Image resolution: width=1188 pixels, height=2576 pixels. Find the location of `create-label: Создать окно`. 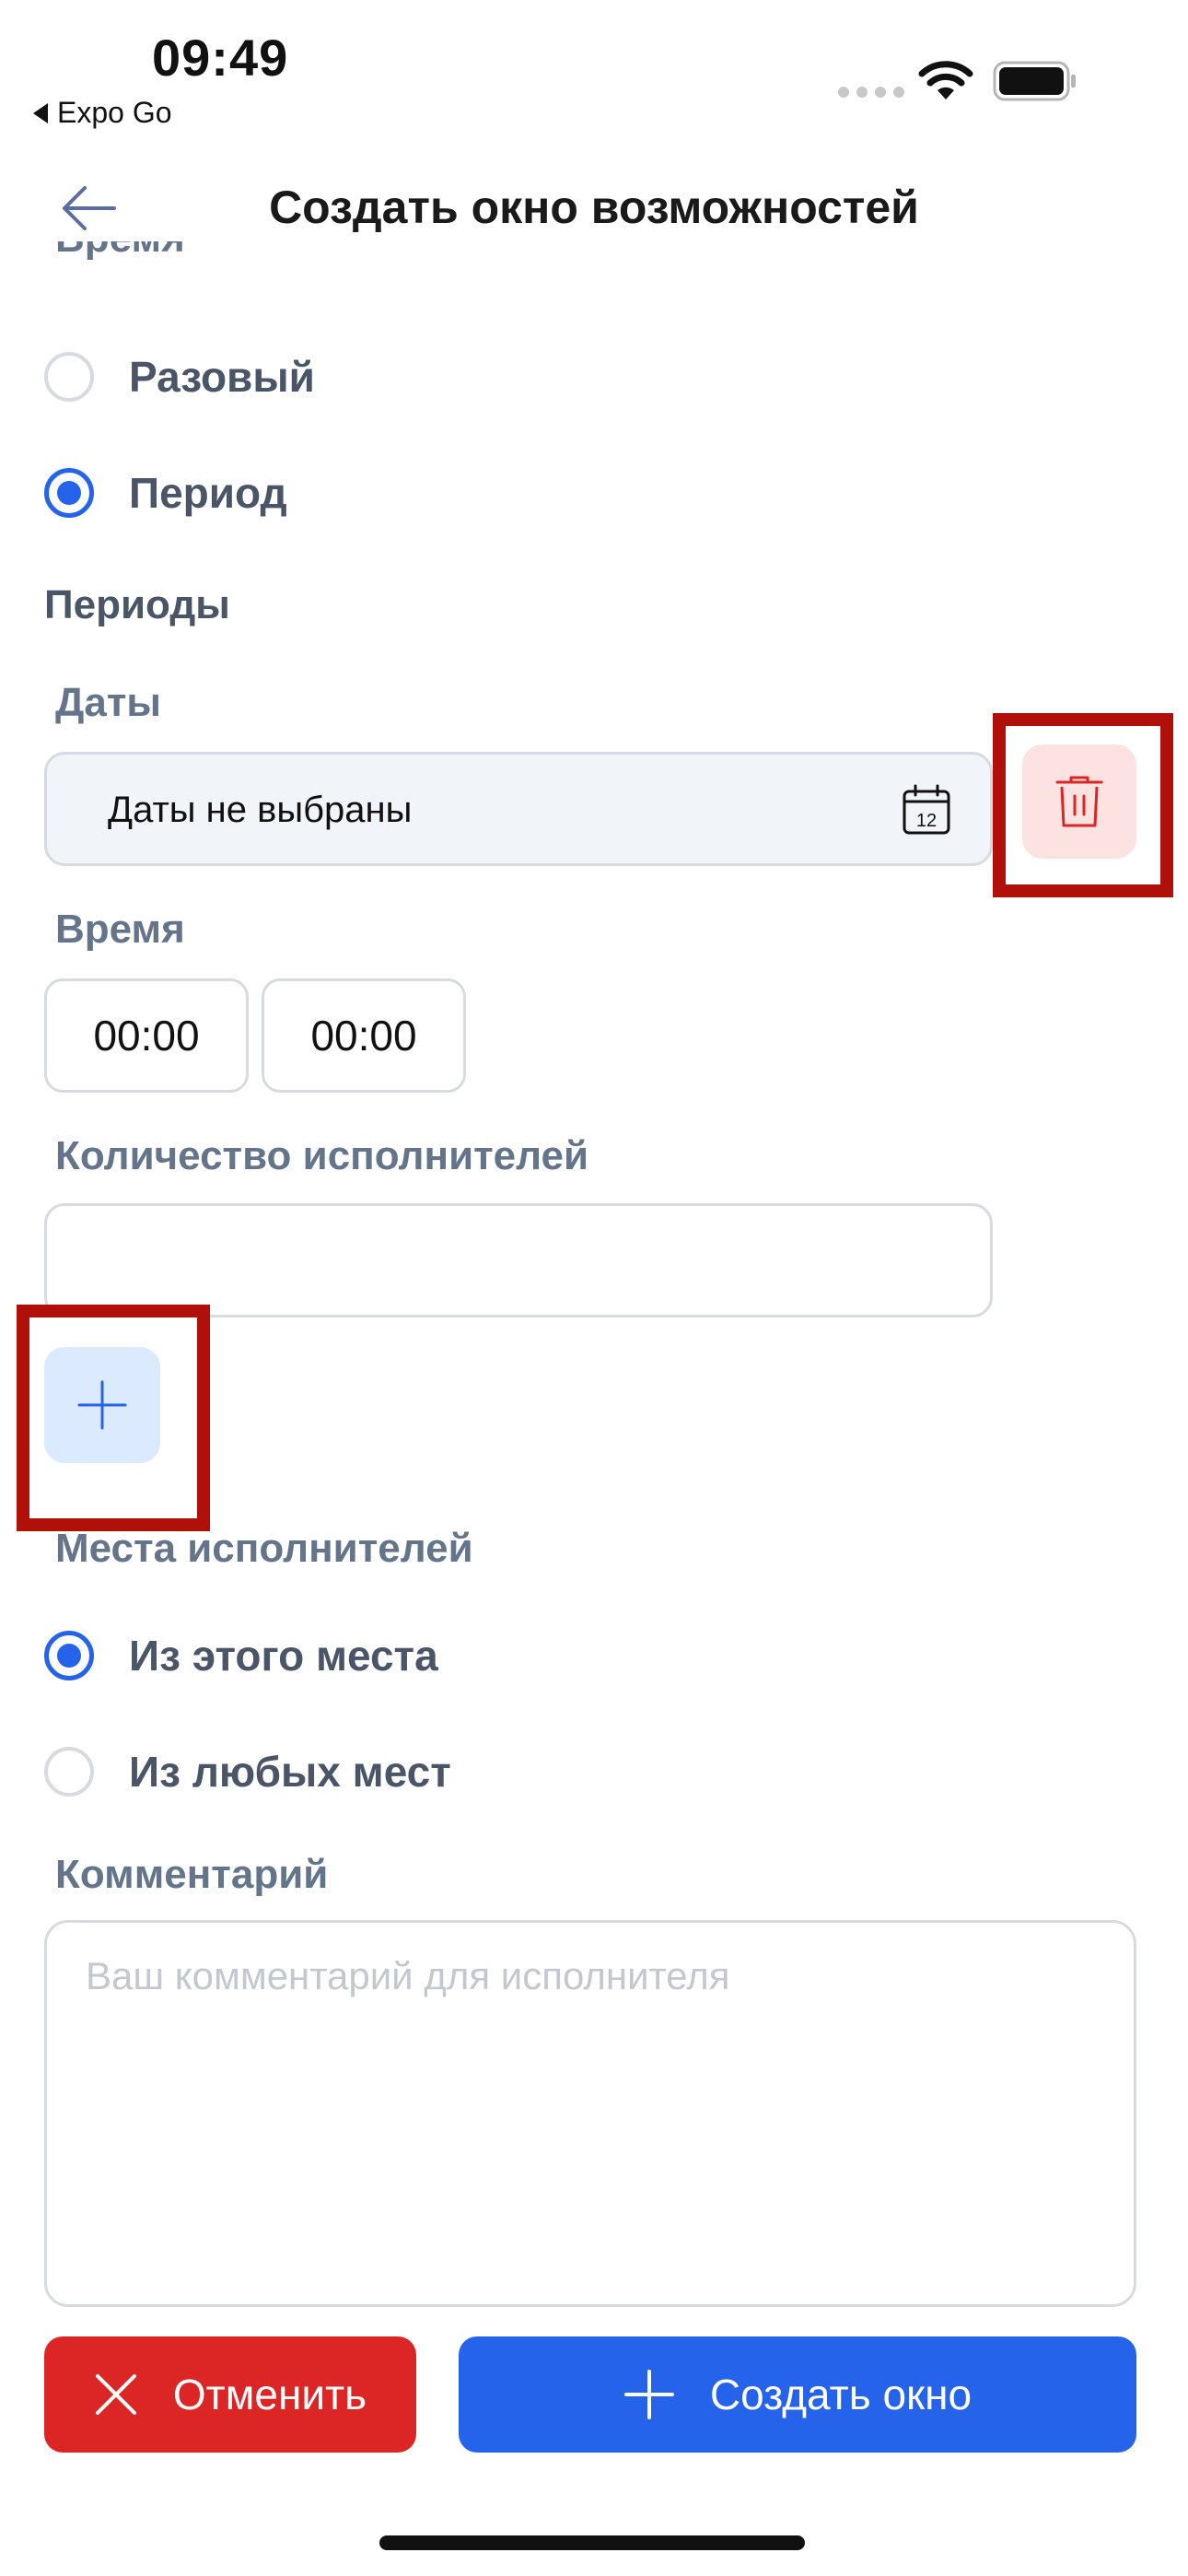

create-label: Создать окно is located at coordinates (841, 2394).